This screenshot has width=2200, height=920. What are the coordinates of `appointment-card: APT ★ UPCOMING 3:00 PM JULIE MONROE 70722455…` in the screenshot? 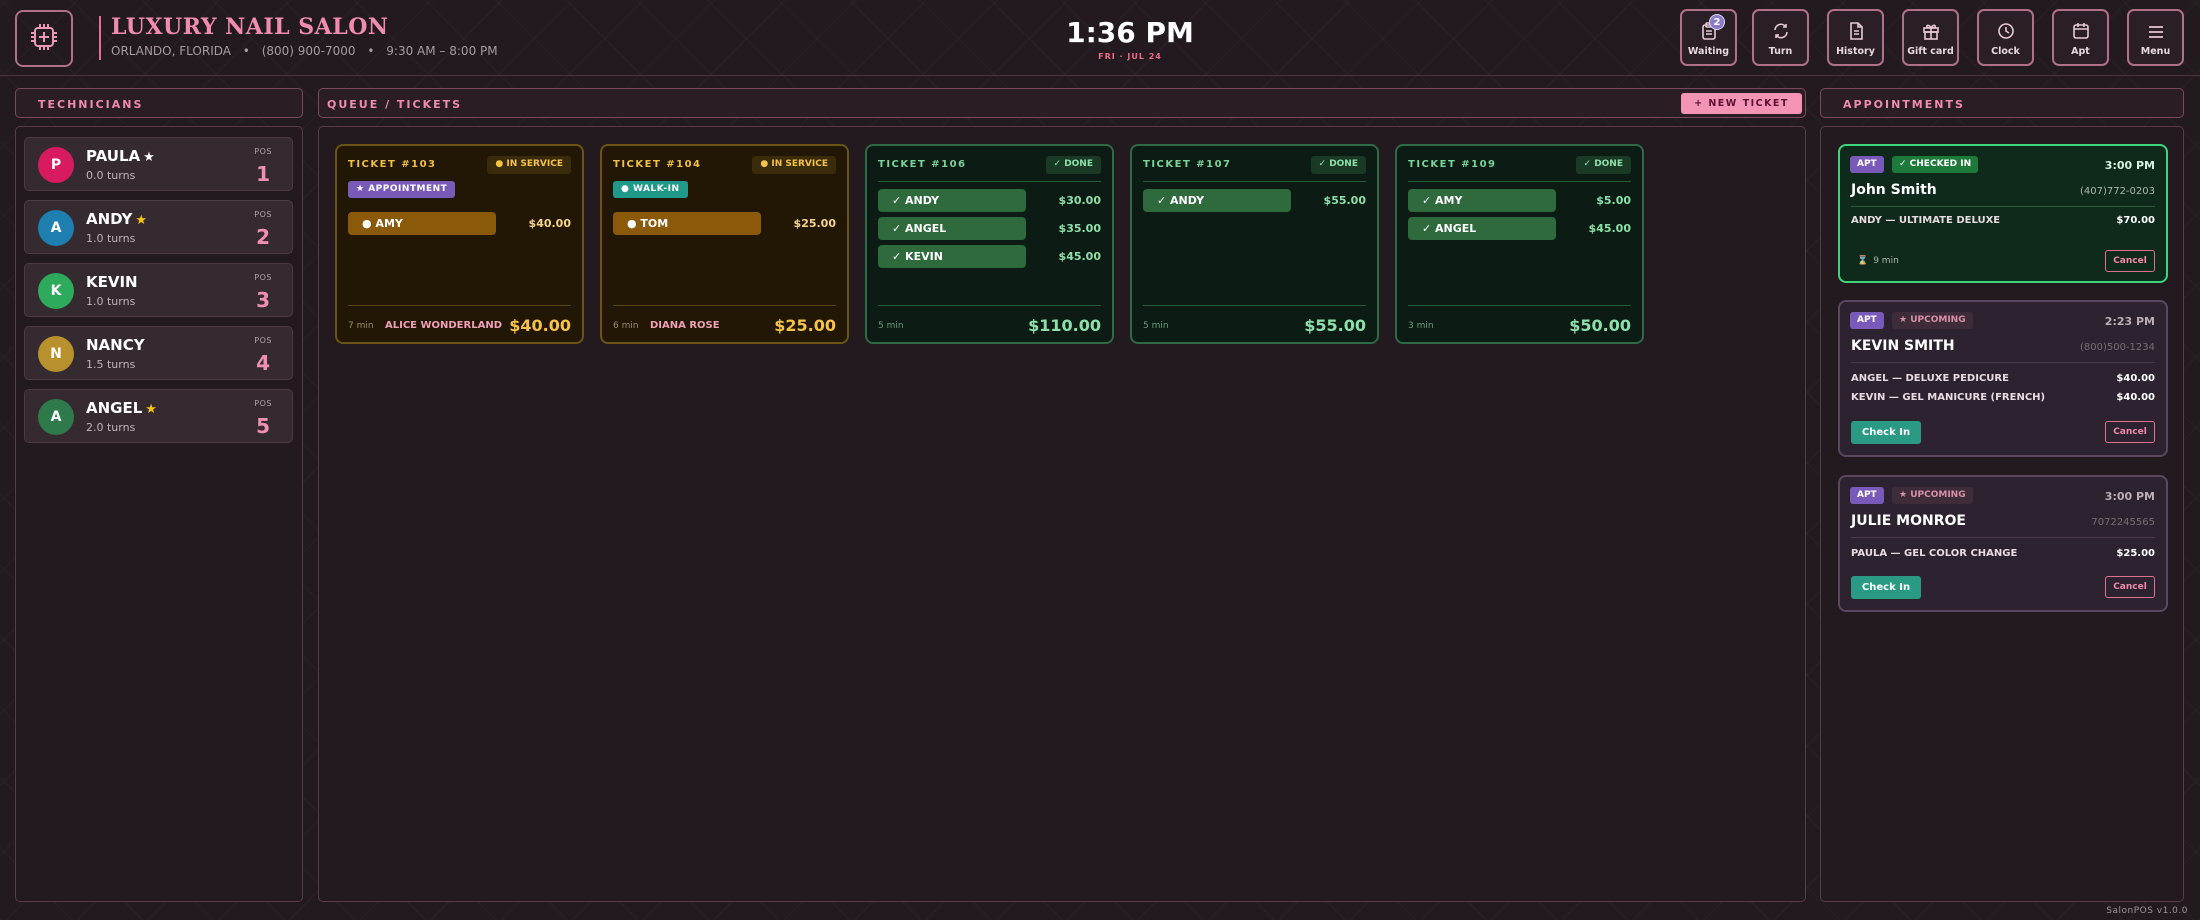 It's located at (2003, 543).